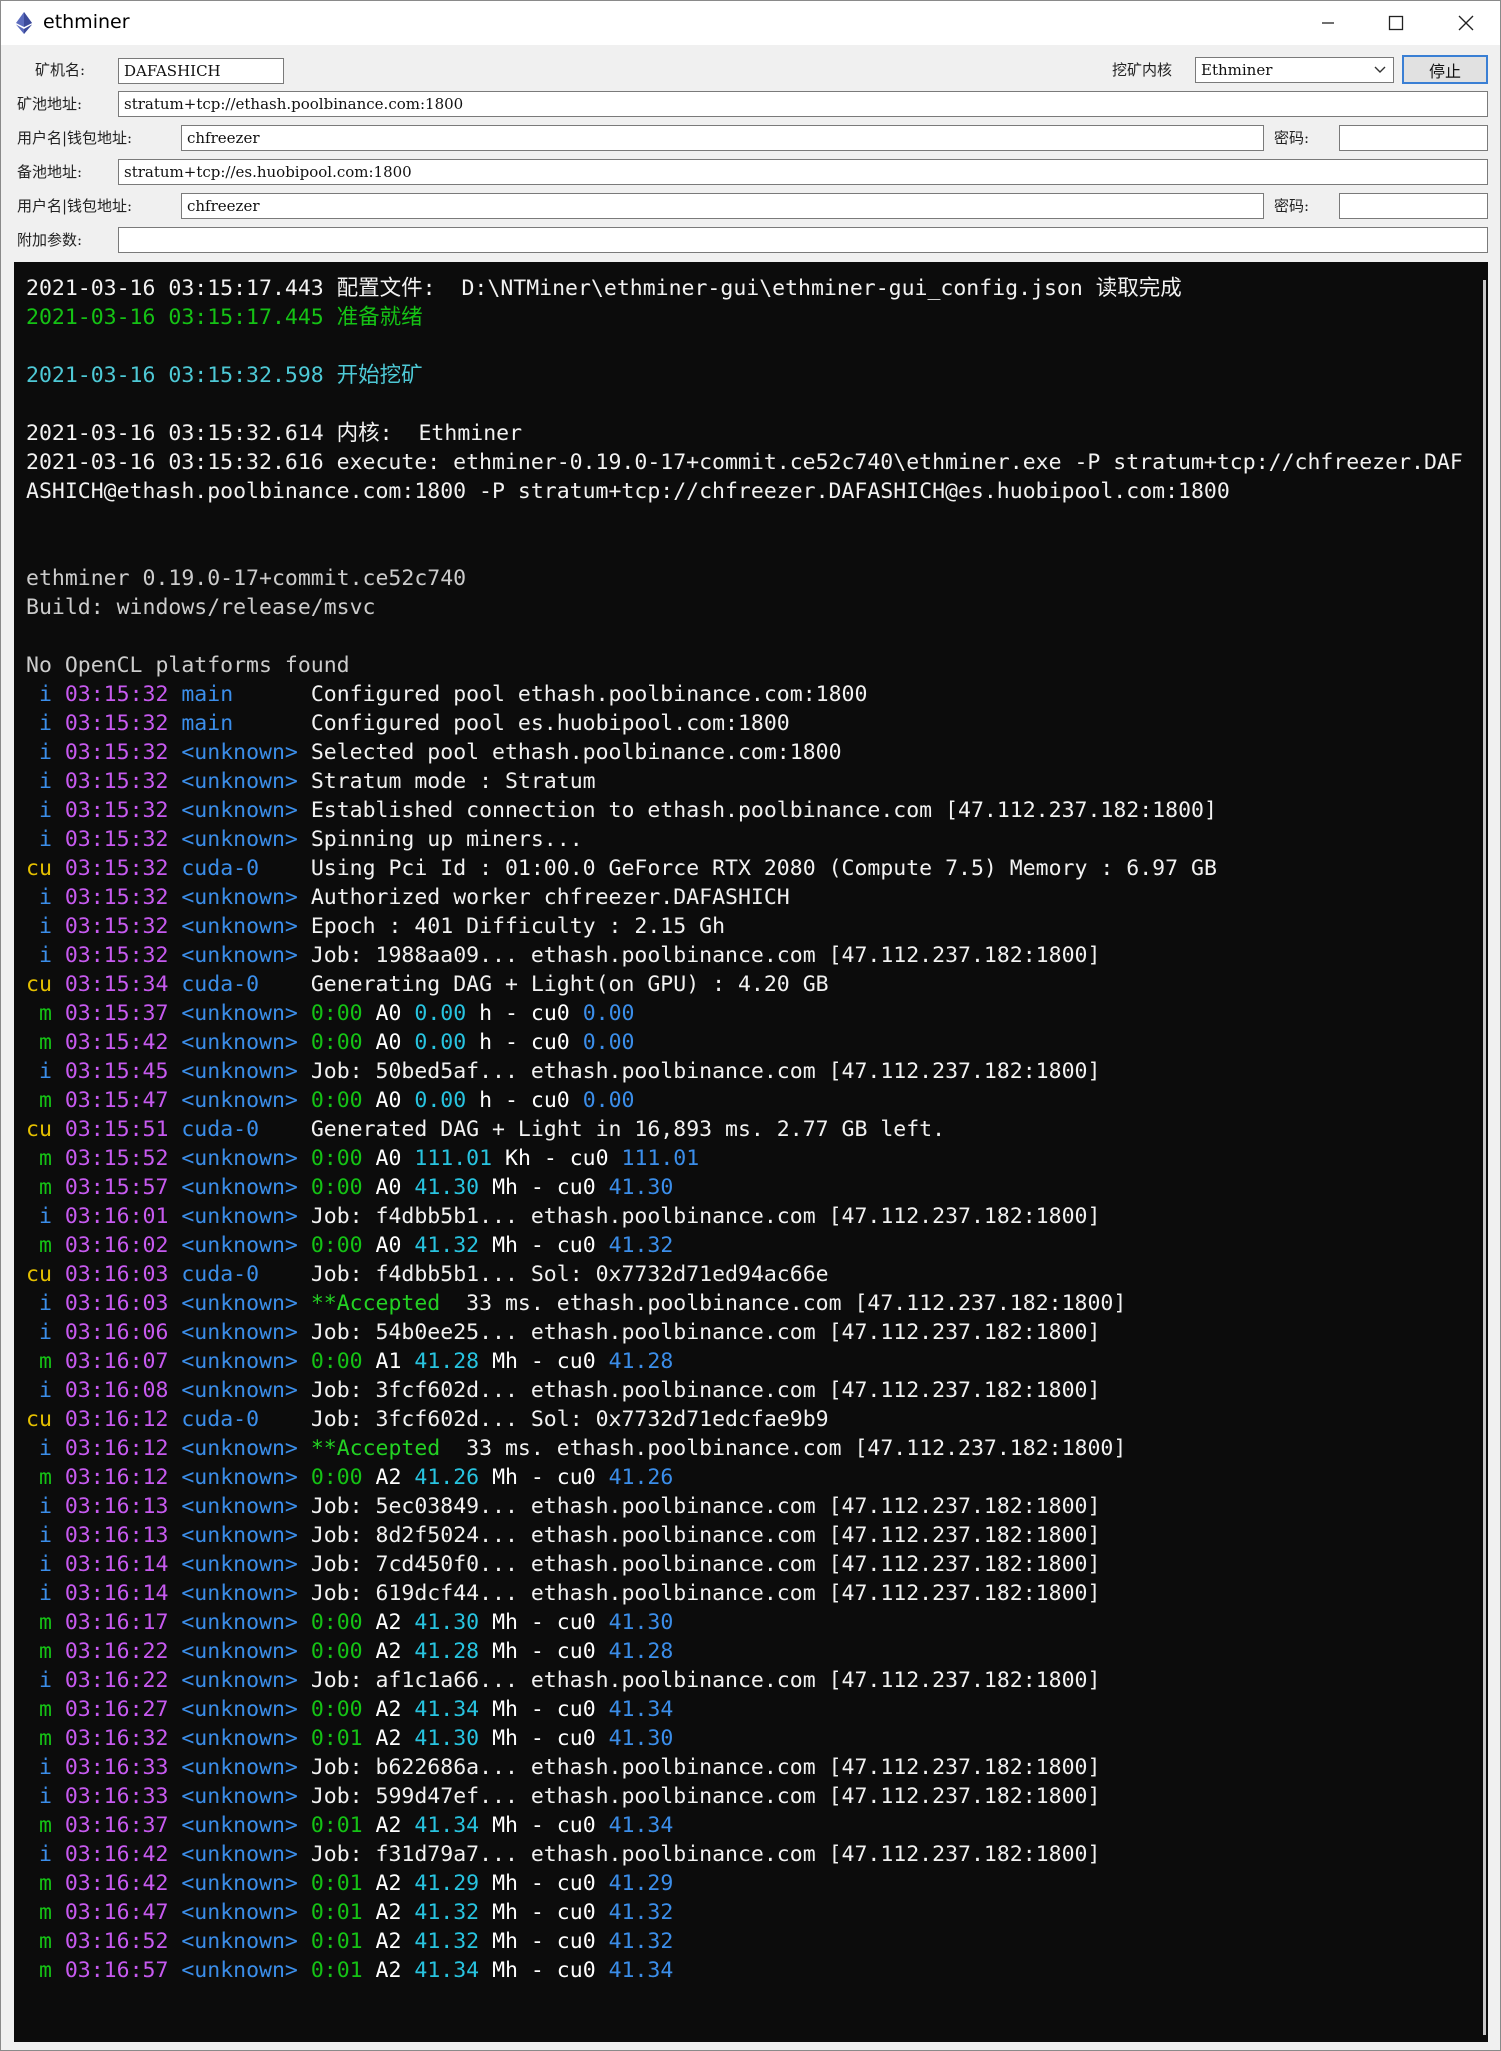 The image size is (1501, 2051). What do you see at coordinates (641, 1361) in the screenshot?
I see `log-device-rate: 41.28` at bounding box center [641, 1361].